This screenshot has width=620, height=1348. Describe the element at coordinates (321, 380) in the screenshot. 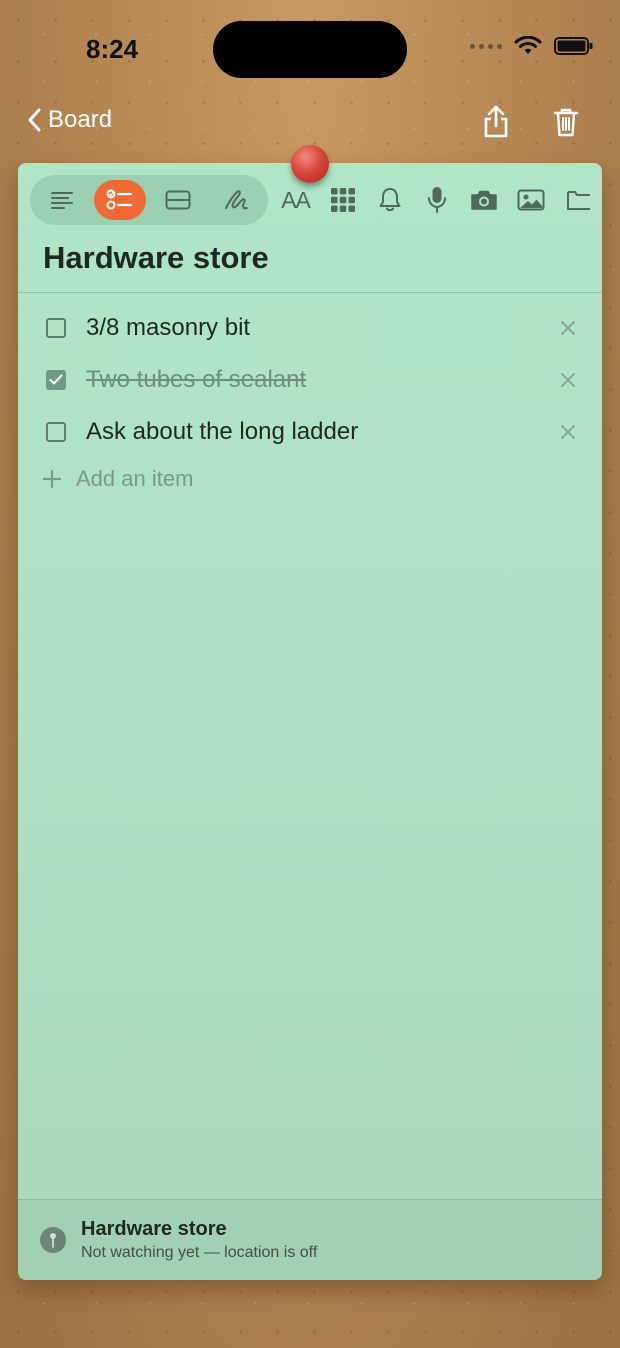

I see `item-text: Two tubes of sealant` at that location.